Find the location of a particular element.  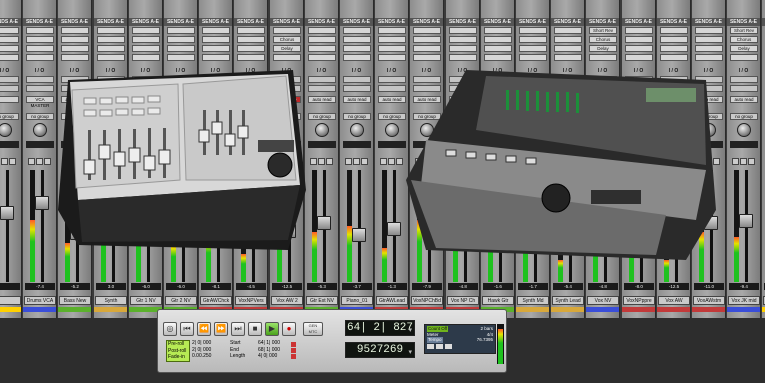

track-name: Bass New is located at coordinates (75, 300).